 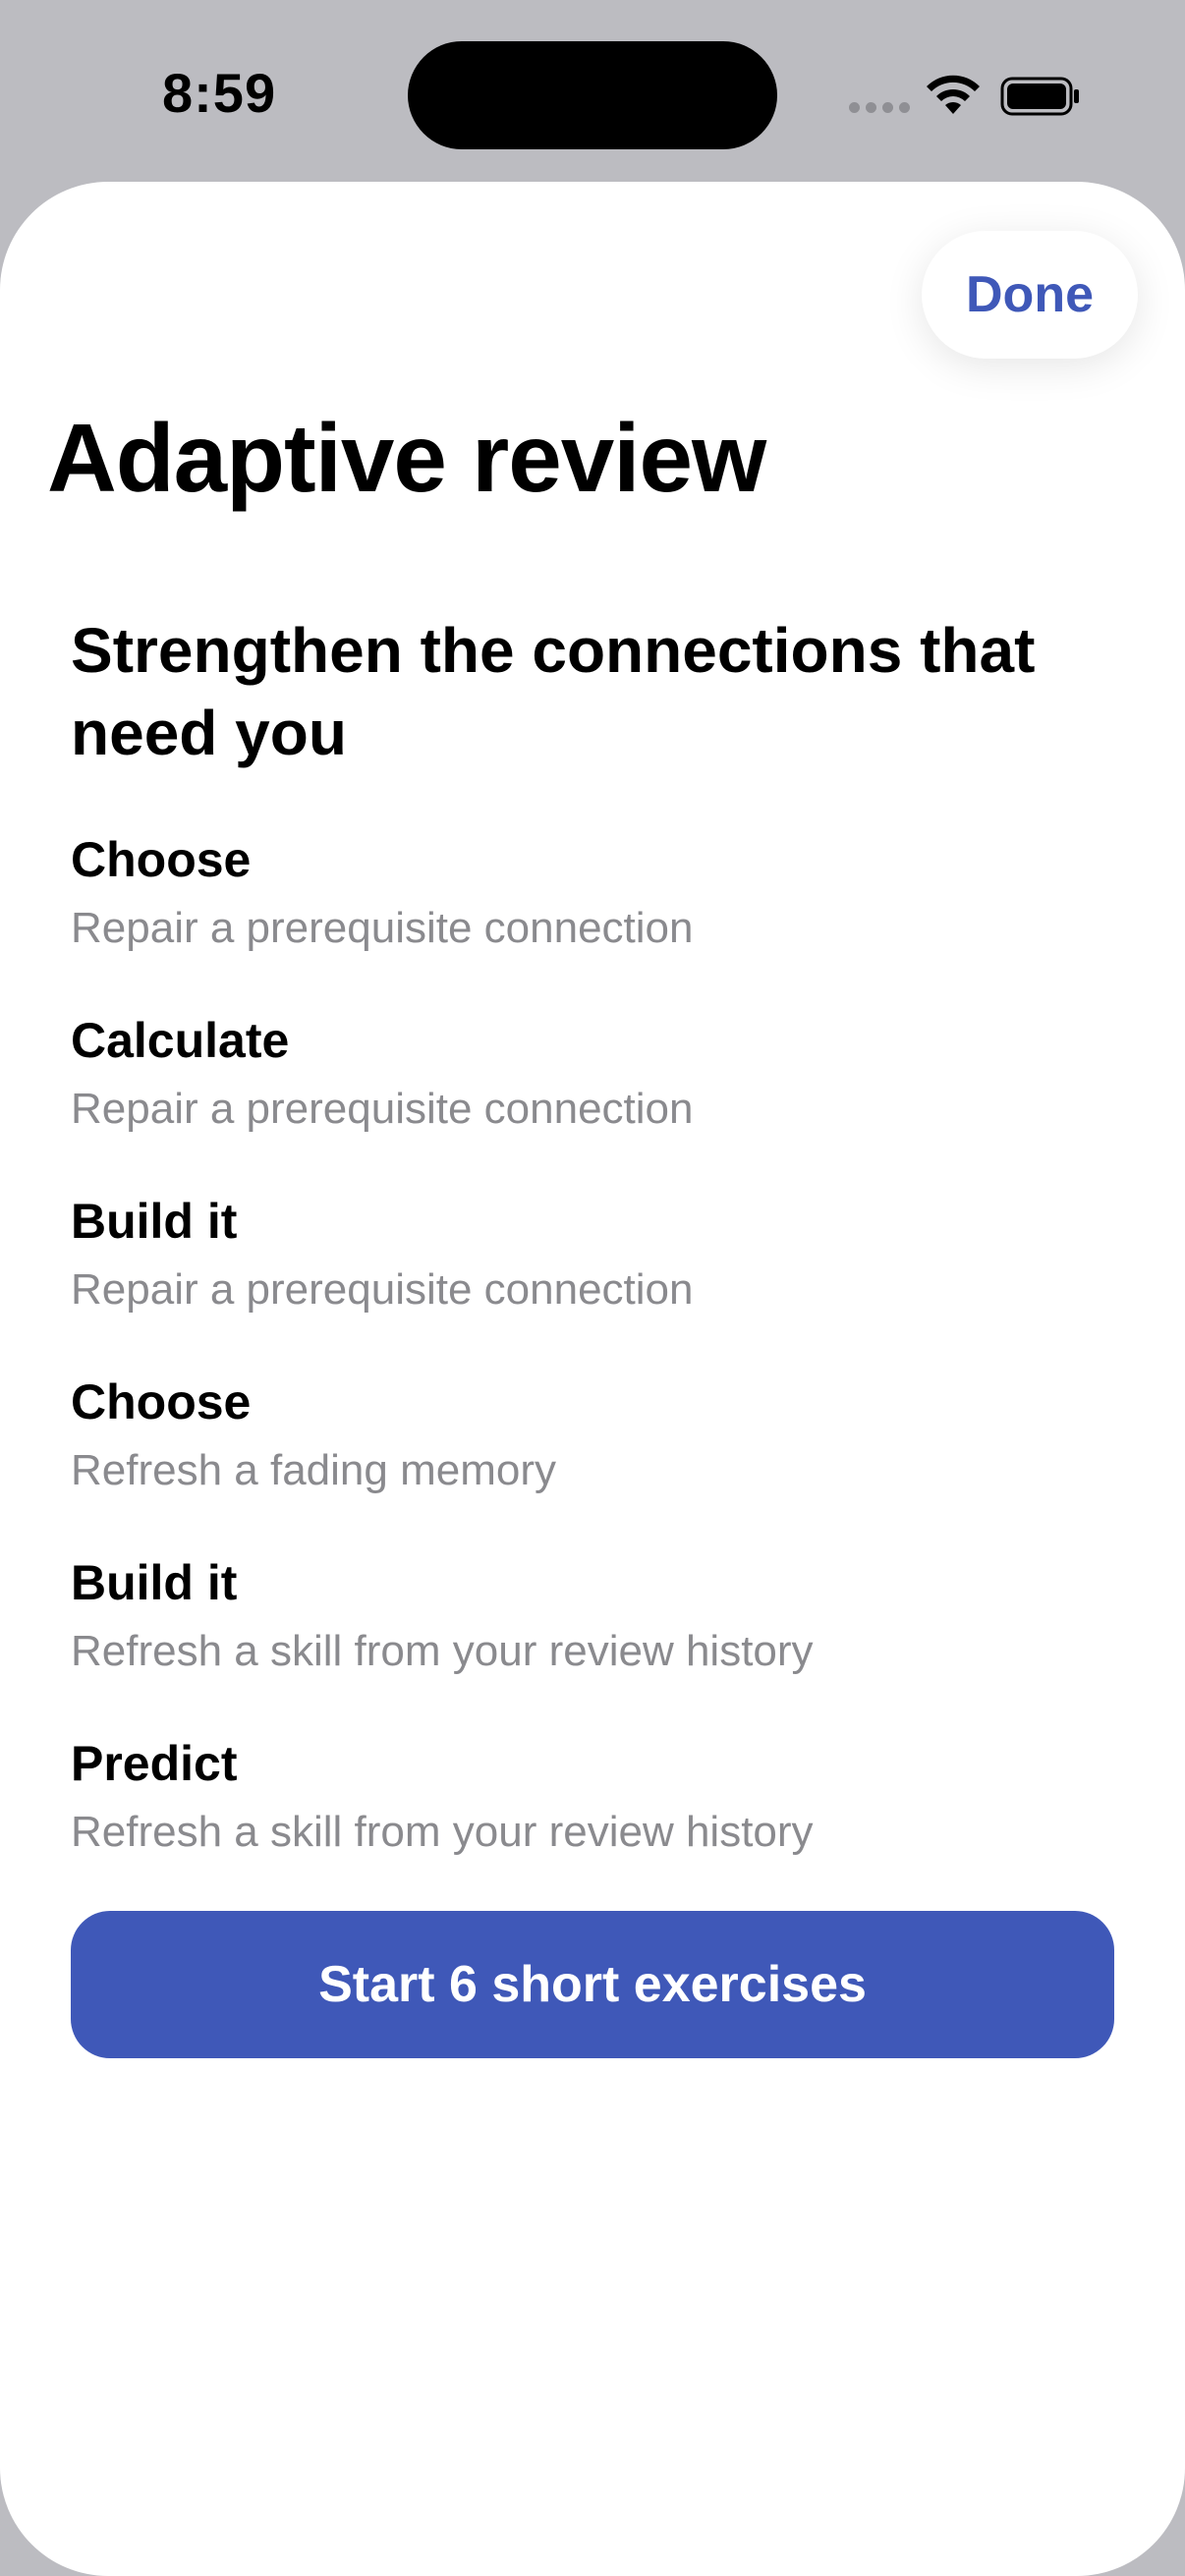 I want to click on item-title: Calculate, so click(x=181, y=1040).